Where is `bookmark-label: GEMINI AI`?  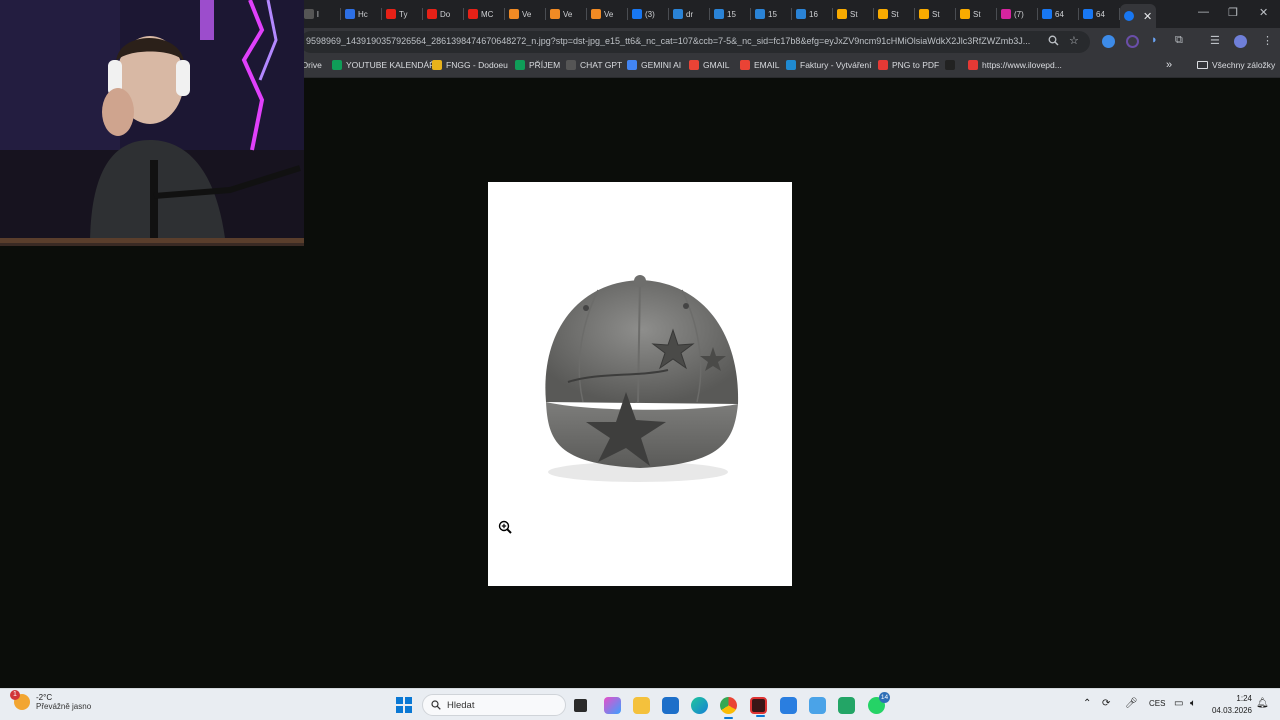 bookmark-label: GEMINI AI is located at coordinates (661, 65).